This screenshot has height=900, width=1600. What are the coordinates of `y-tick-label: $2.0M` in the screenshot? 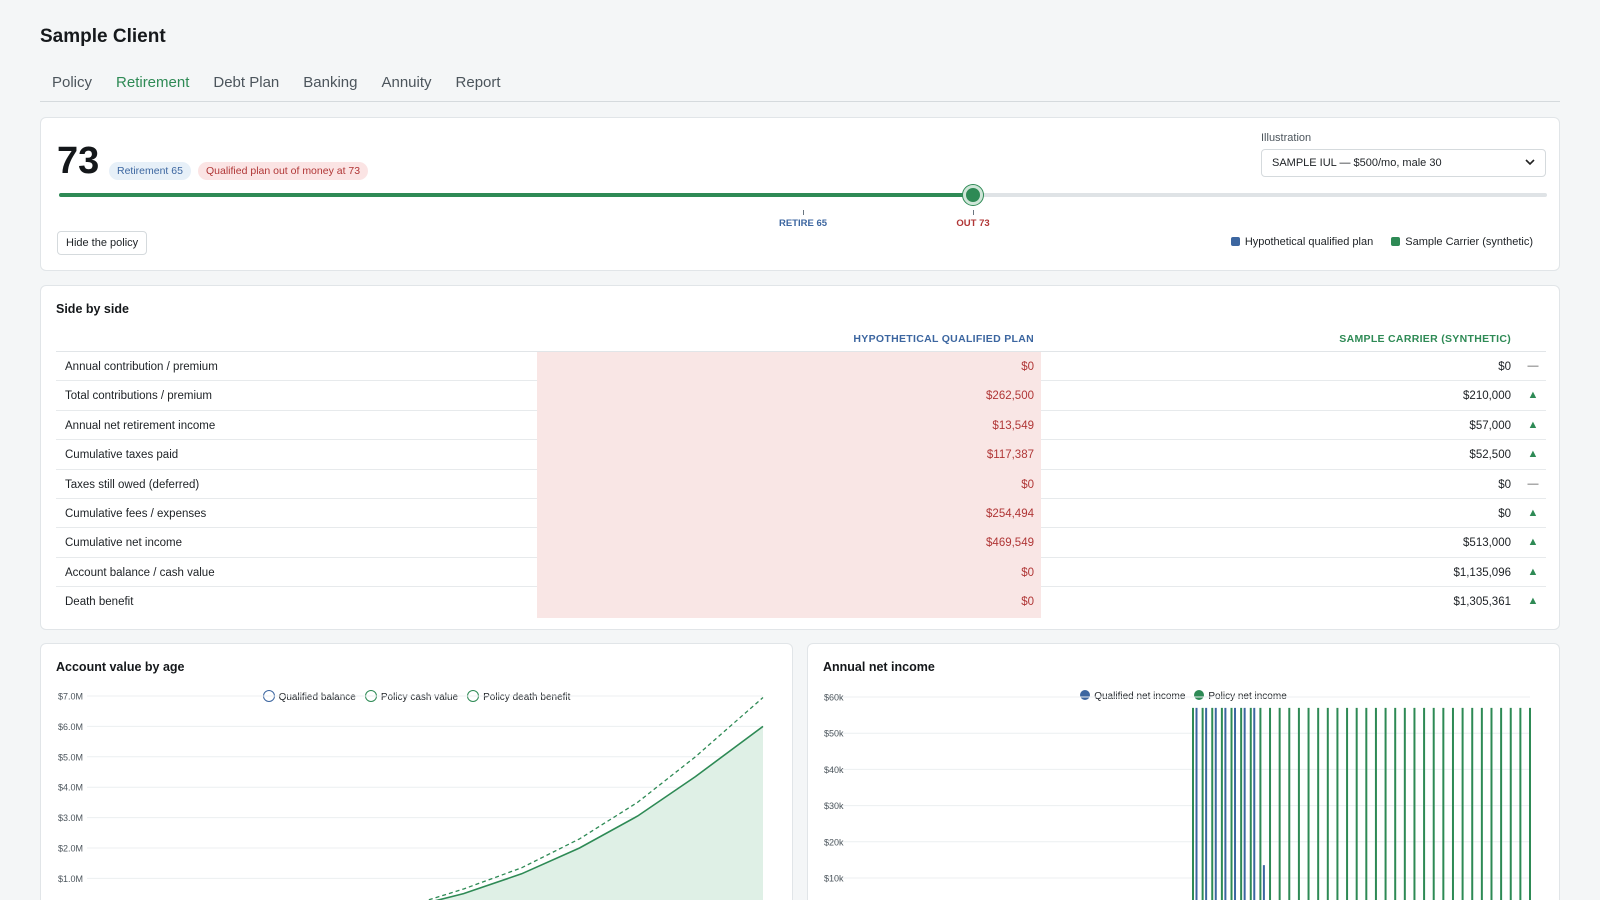 It's located at (70, 849).